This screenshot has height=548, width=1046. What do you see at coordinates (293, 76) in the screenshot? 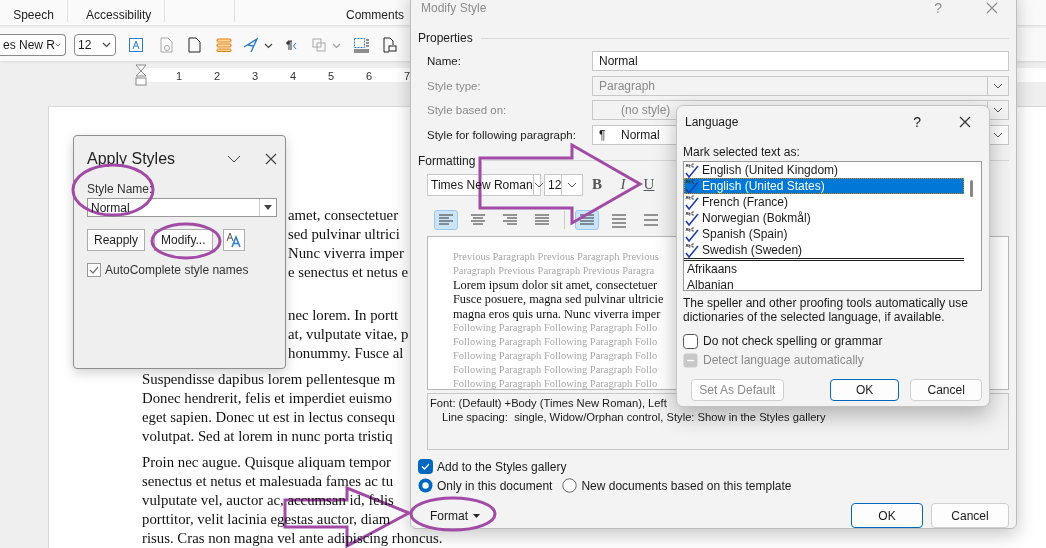
I see `ruler-number: 4` at bounding box center [293, 76].